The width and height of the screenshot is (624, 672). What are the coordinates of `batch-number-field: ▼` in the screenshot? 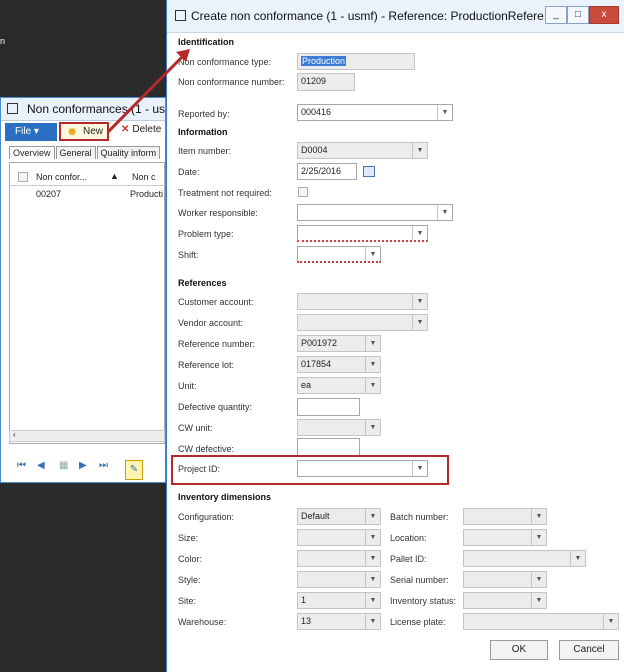 It's located at (505, 516).